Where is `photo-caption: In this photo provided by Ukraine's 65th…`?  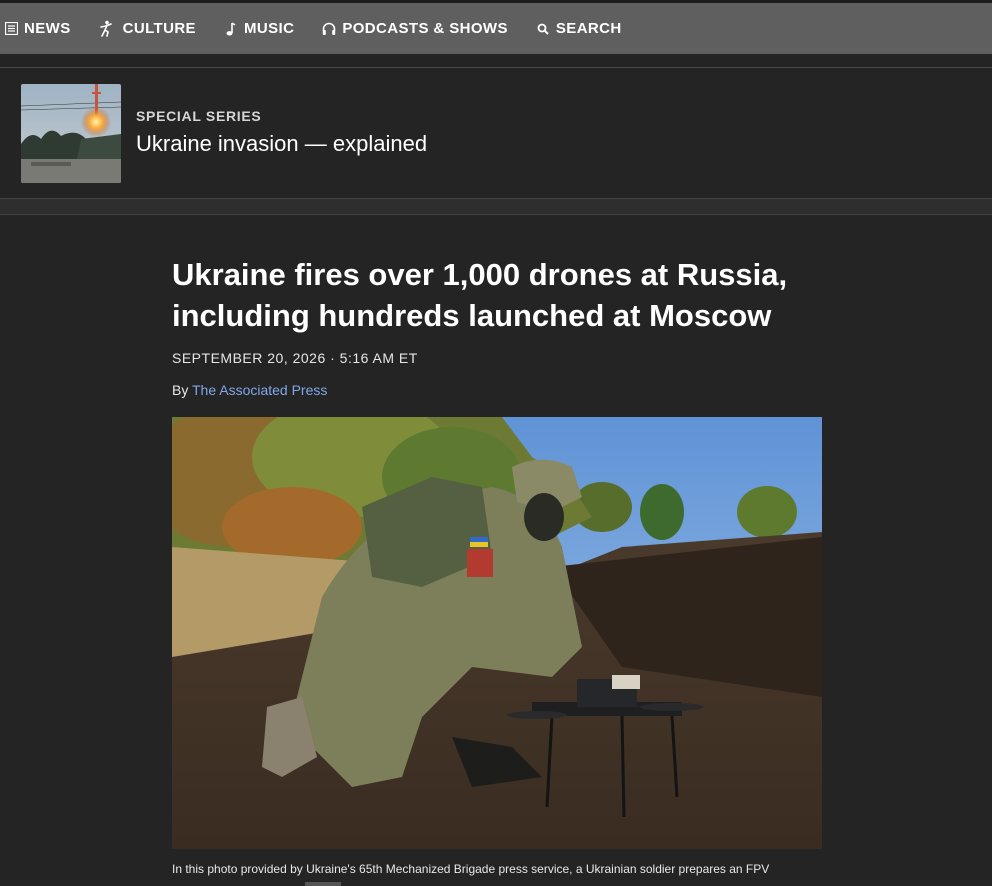 photo-caption: In this photo provided by Ukraine's 65th… is located at coordinates (471, 869).